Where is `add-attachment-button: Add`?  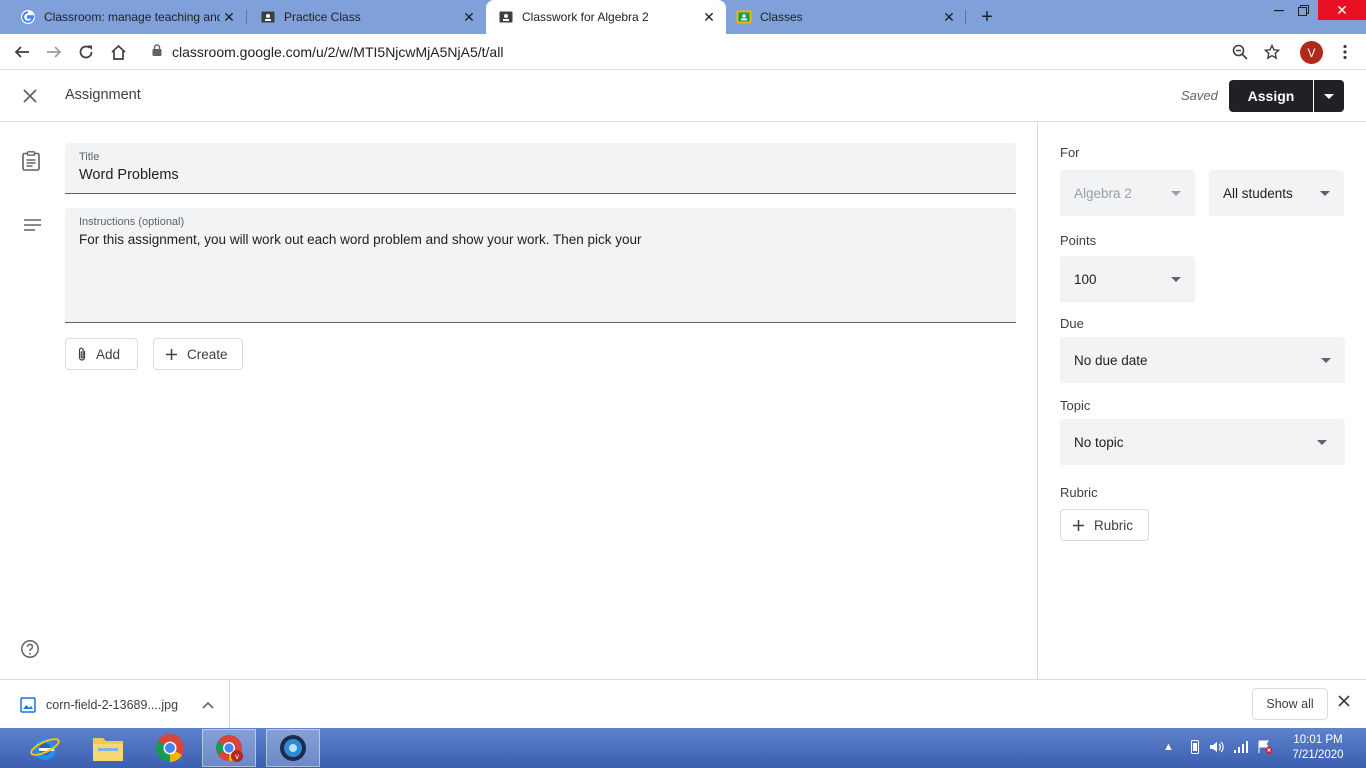
add-attachment-button: Add is located at coordinates (101, 354).